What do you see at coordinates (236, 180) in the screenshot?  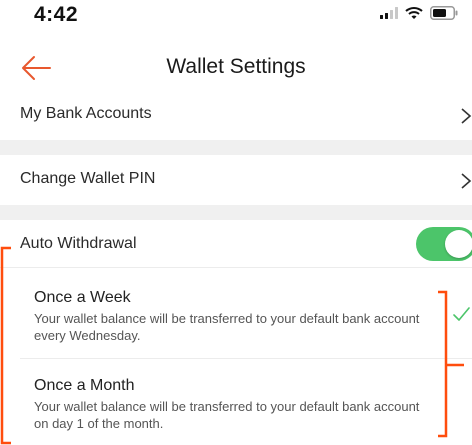 I see `change-wallet-pin-row: Change Wallet PIN` at bounding box center [236, 180].